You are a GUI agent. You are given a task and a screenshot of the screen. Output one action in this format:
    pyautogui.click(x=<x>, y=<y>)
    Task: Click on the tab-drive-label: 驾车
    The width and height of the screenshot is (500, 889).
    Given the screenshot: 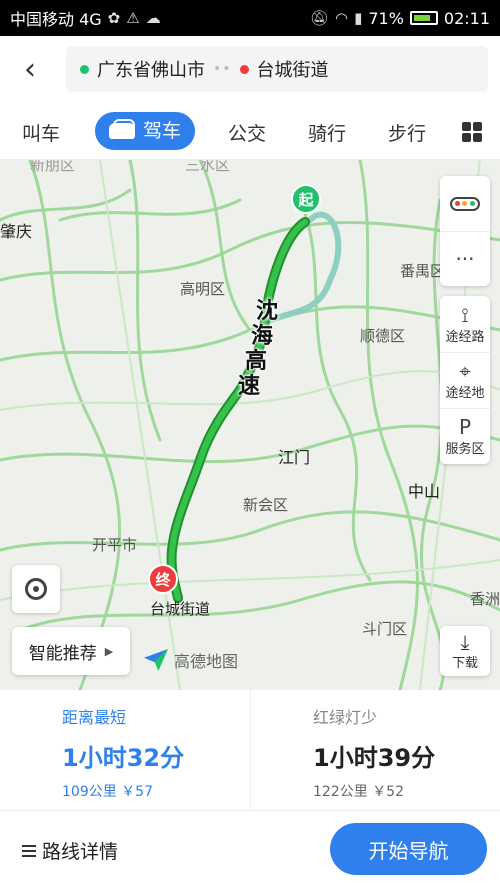 What is the action you would take?
    pyautogui.click(x=162, y=131)
    